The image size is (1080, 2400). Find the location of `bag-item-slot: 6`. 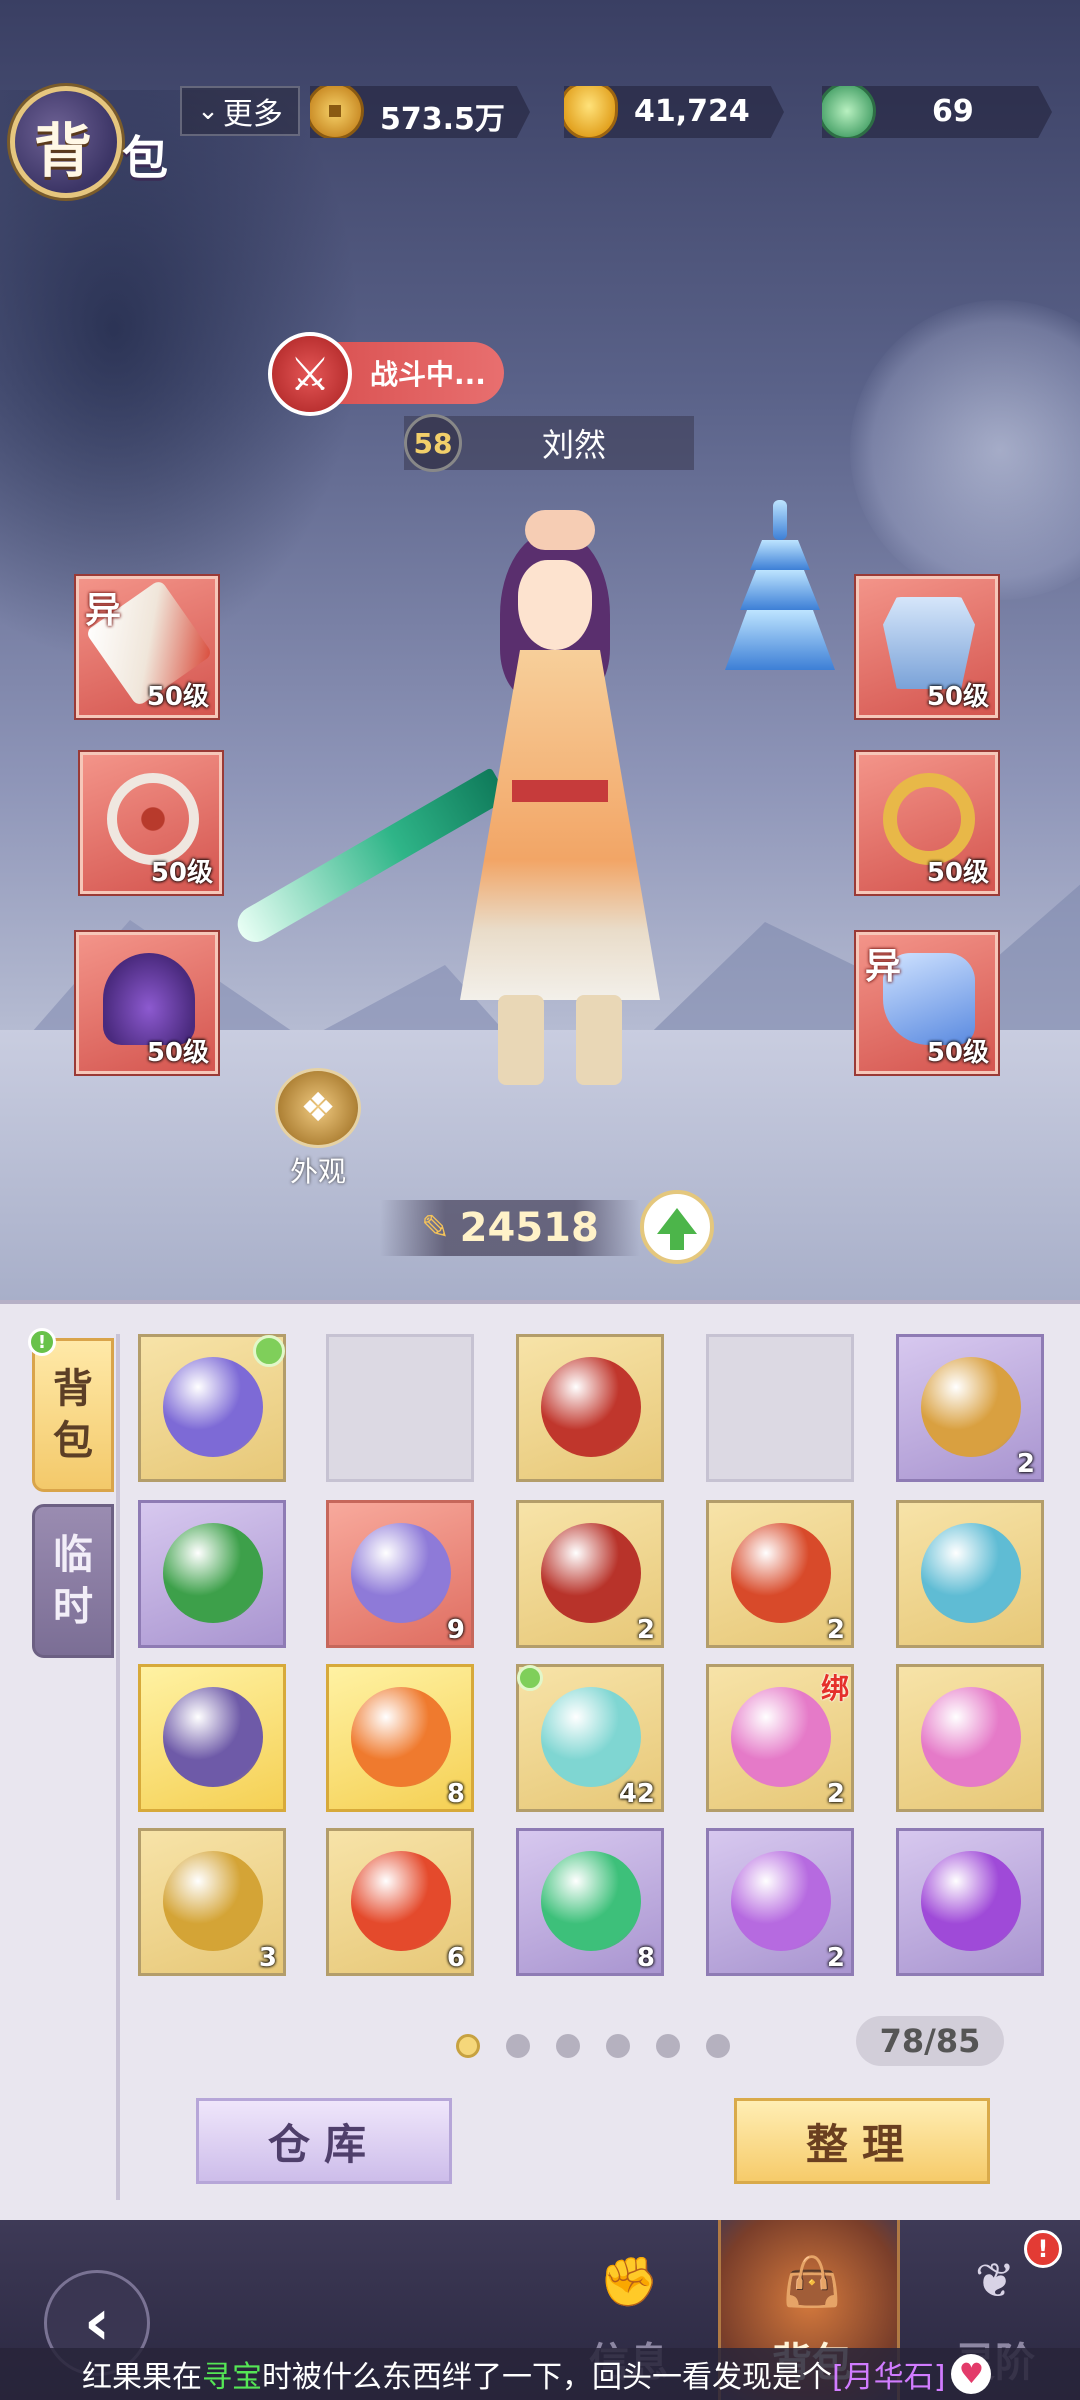

bag-item-slot: 6 is located at coordinates (400, 1902).